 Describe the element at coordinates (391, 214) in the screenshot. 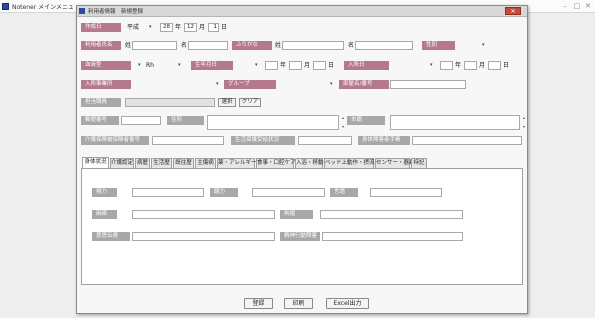

I see `contracture-field` at that location.